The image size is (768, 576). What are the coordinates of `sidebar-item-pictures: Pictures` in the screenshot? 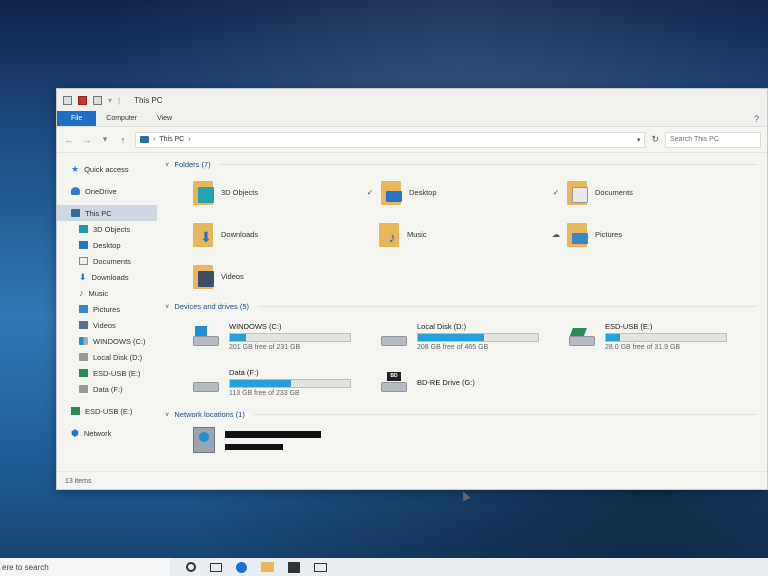 It's located at (107, 309).